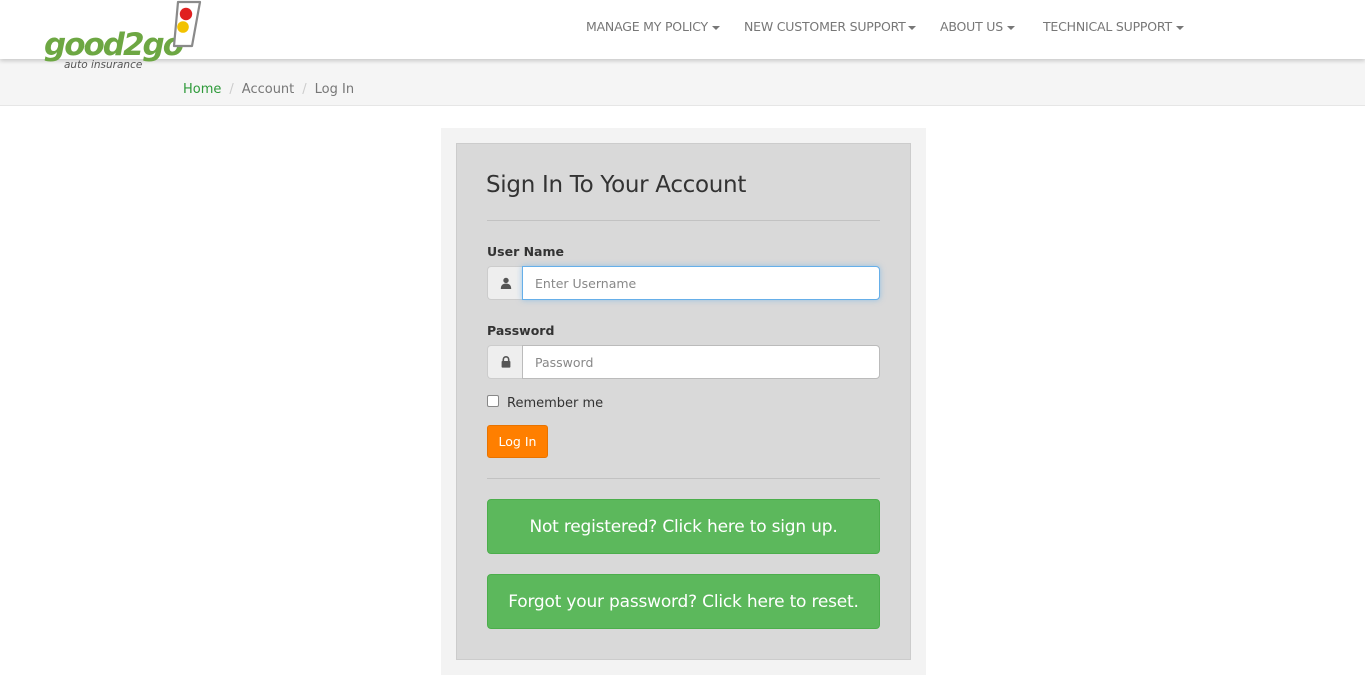 The height and width of the screenshot is (691, 1365). I want to click on nav-new-customer-support-label: NEW CUSTOMER SUPPORT, so click(825, 26).